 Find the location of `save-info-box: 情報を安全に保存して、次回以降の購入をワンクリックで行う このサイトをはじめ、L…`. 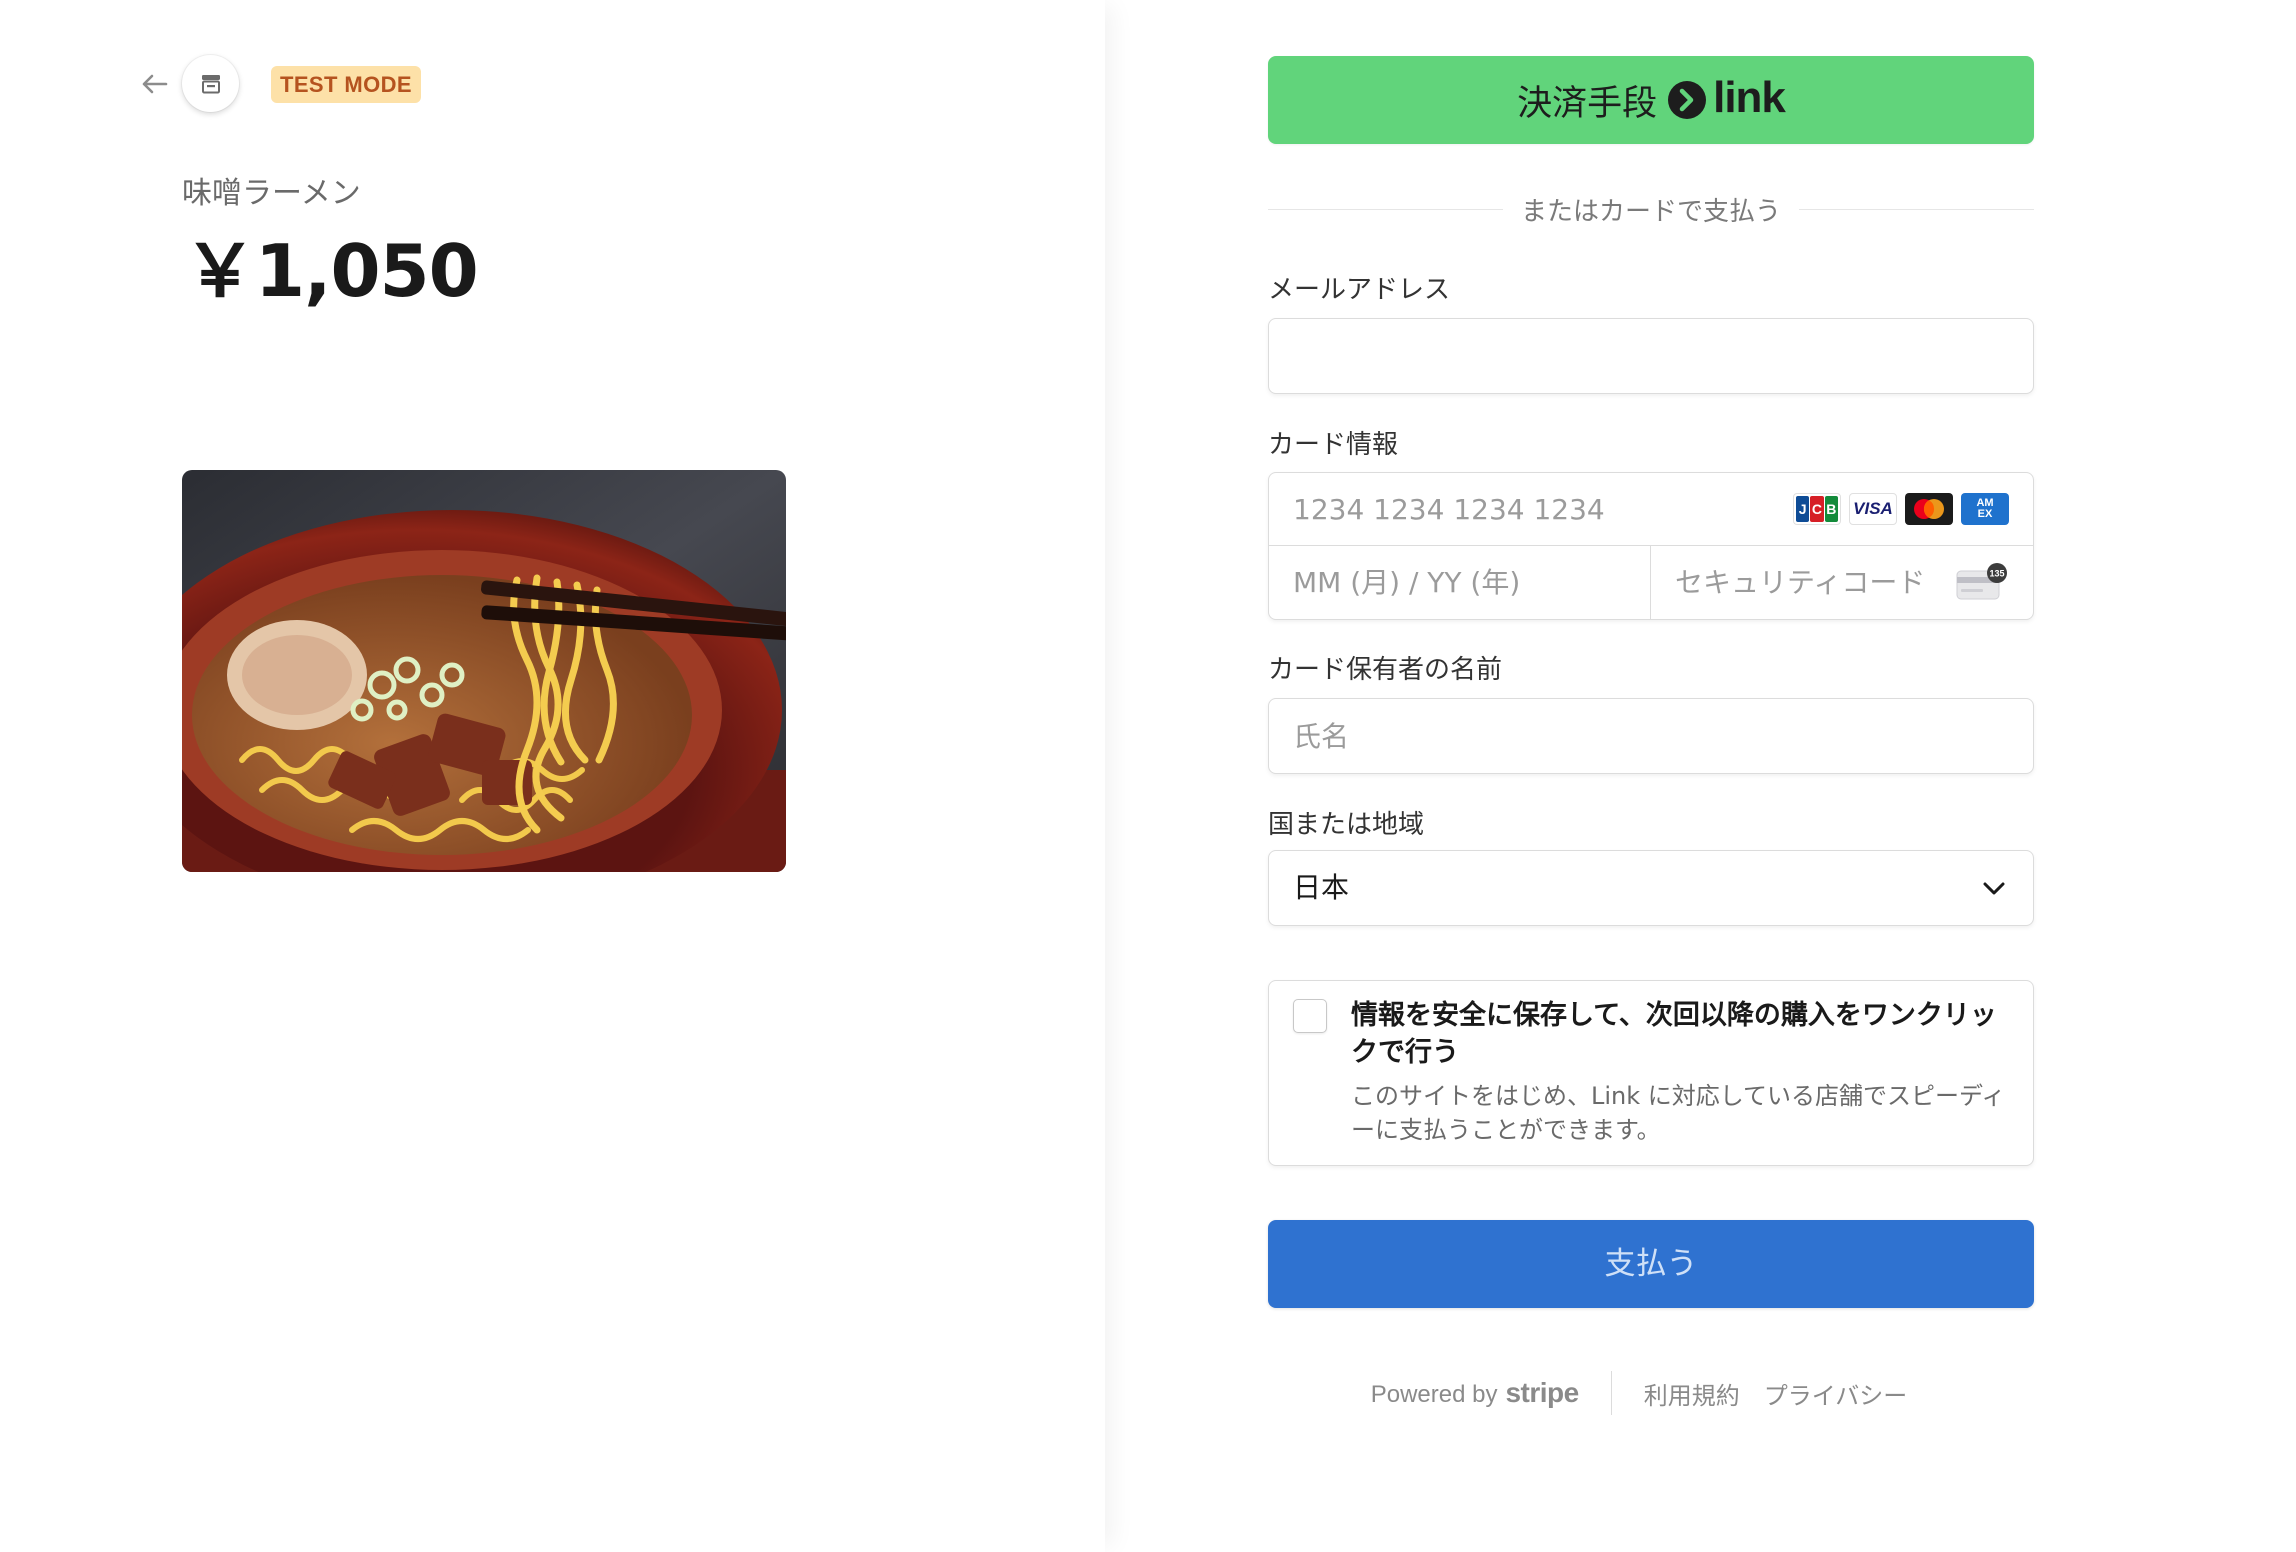

save-info-box: 情報を安全に保存して、次回以降の購入をワンクリックで行う このサイトをはじめ、L… is located at coordinates (1651, 1073).